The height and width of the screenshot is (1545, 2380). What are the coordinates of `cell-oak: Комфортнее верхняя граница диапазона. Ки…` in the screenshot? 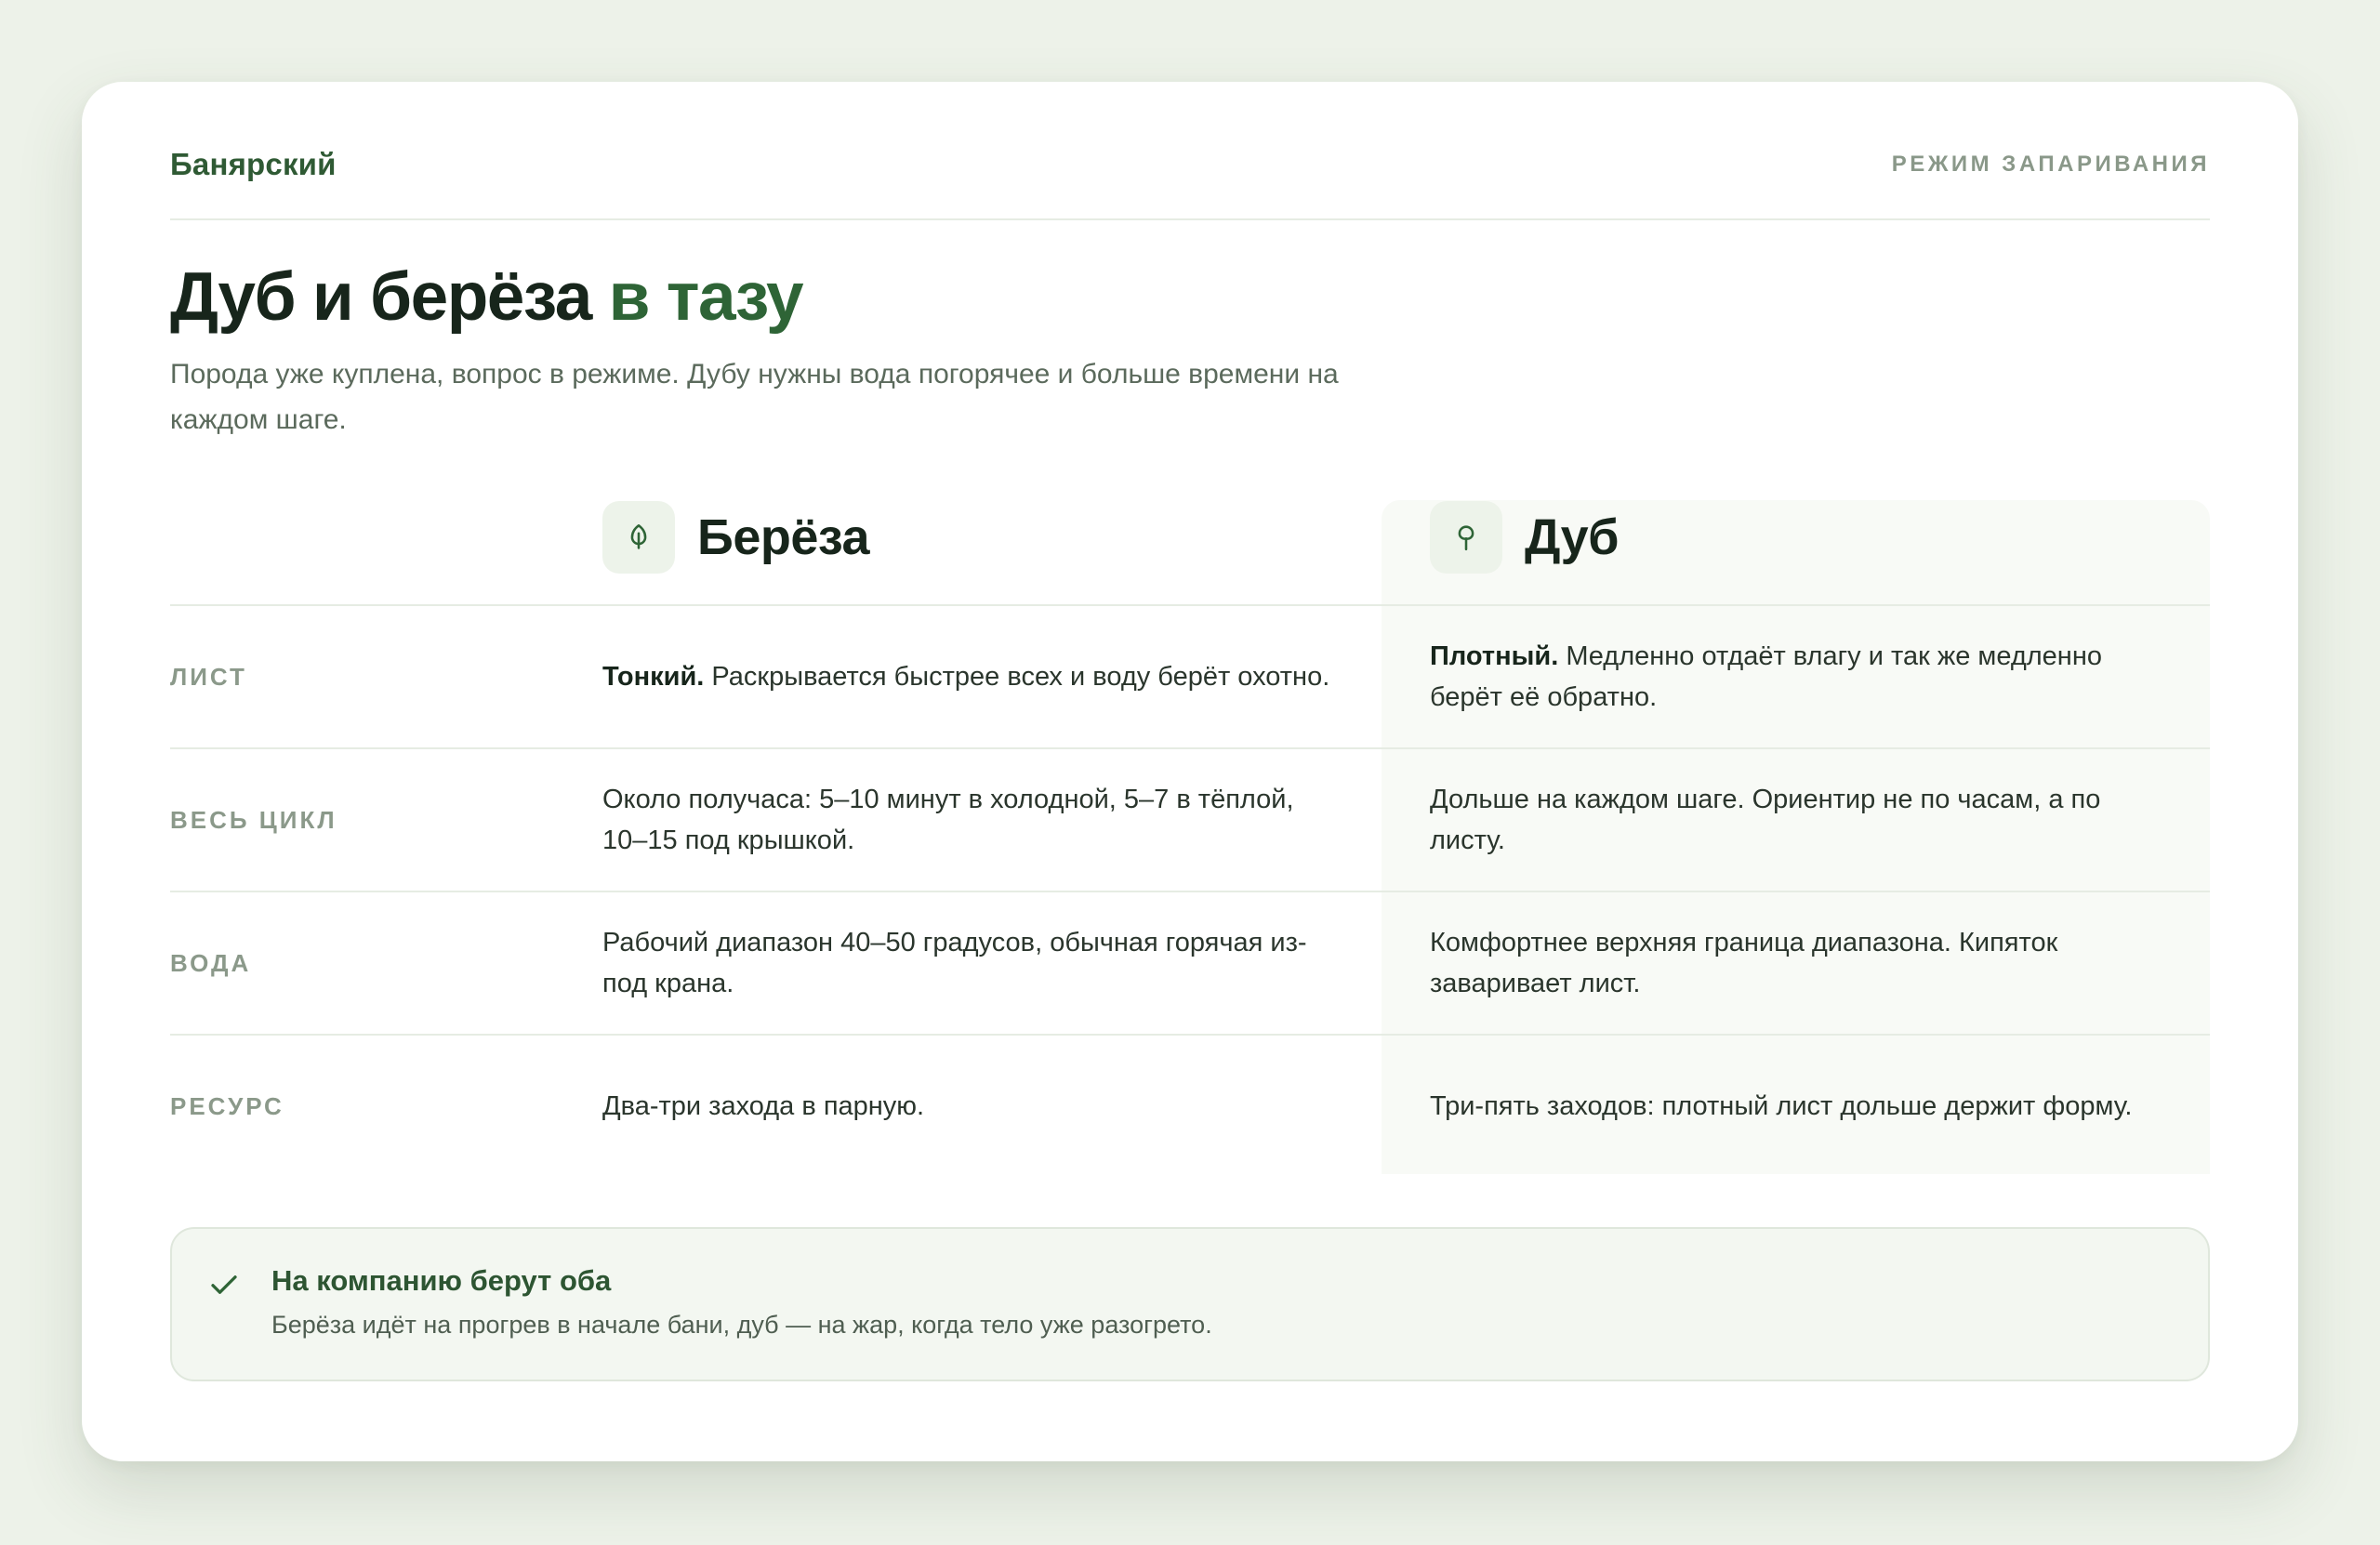 It's located at (1797, 963).